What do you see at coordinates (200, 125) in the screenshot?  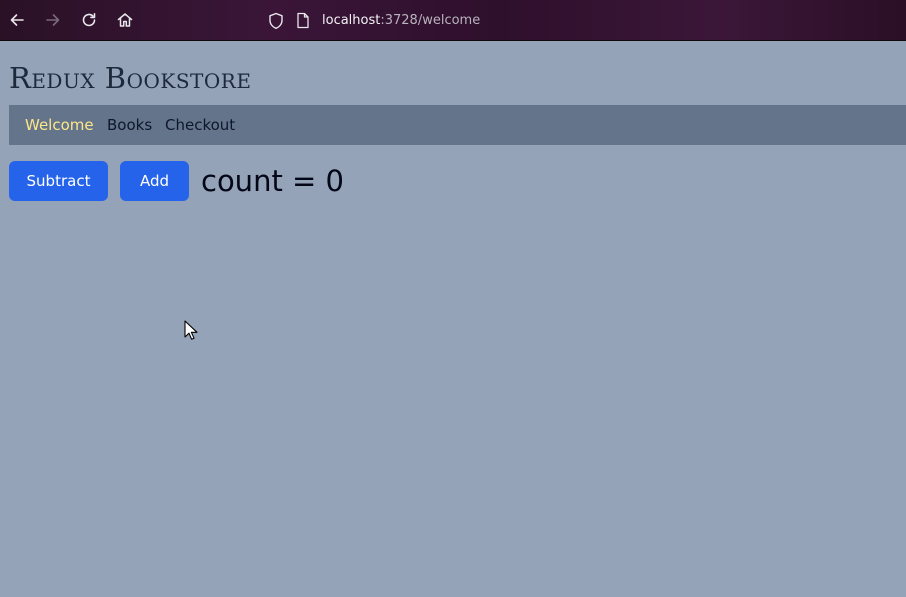 I see `nav-link-checkout: Checkout` at bounding box center [200, 125].